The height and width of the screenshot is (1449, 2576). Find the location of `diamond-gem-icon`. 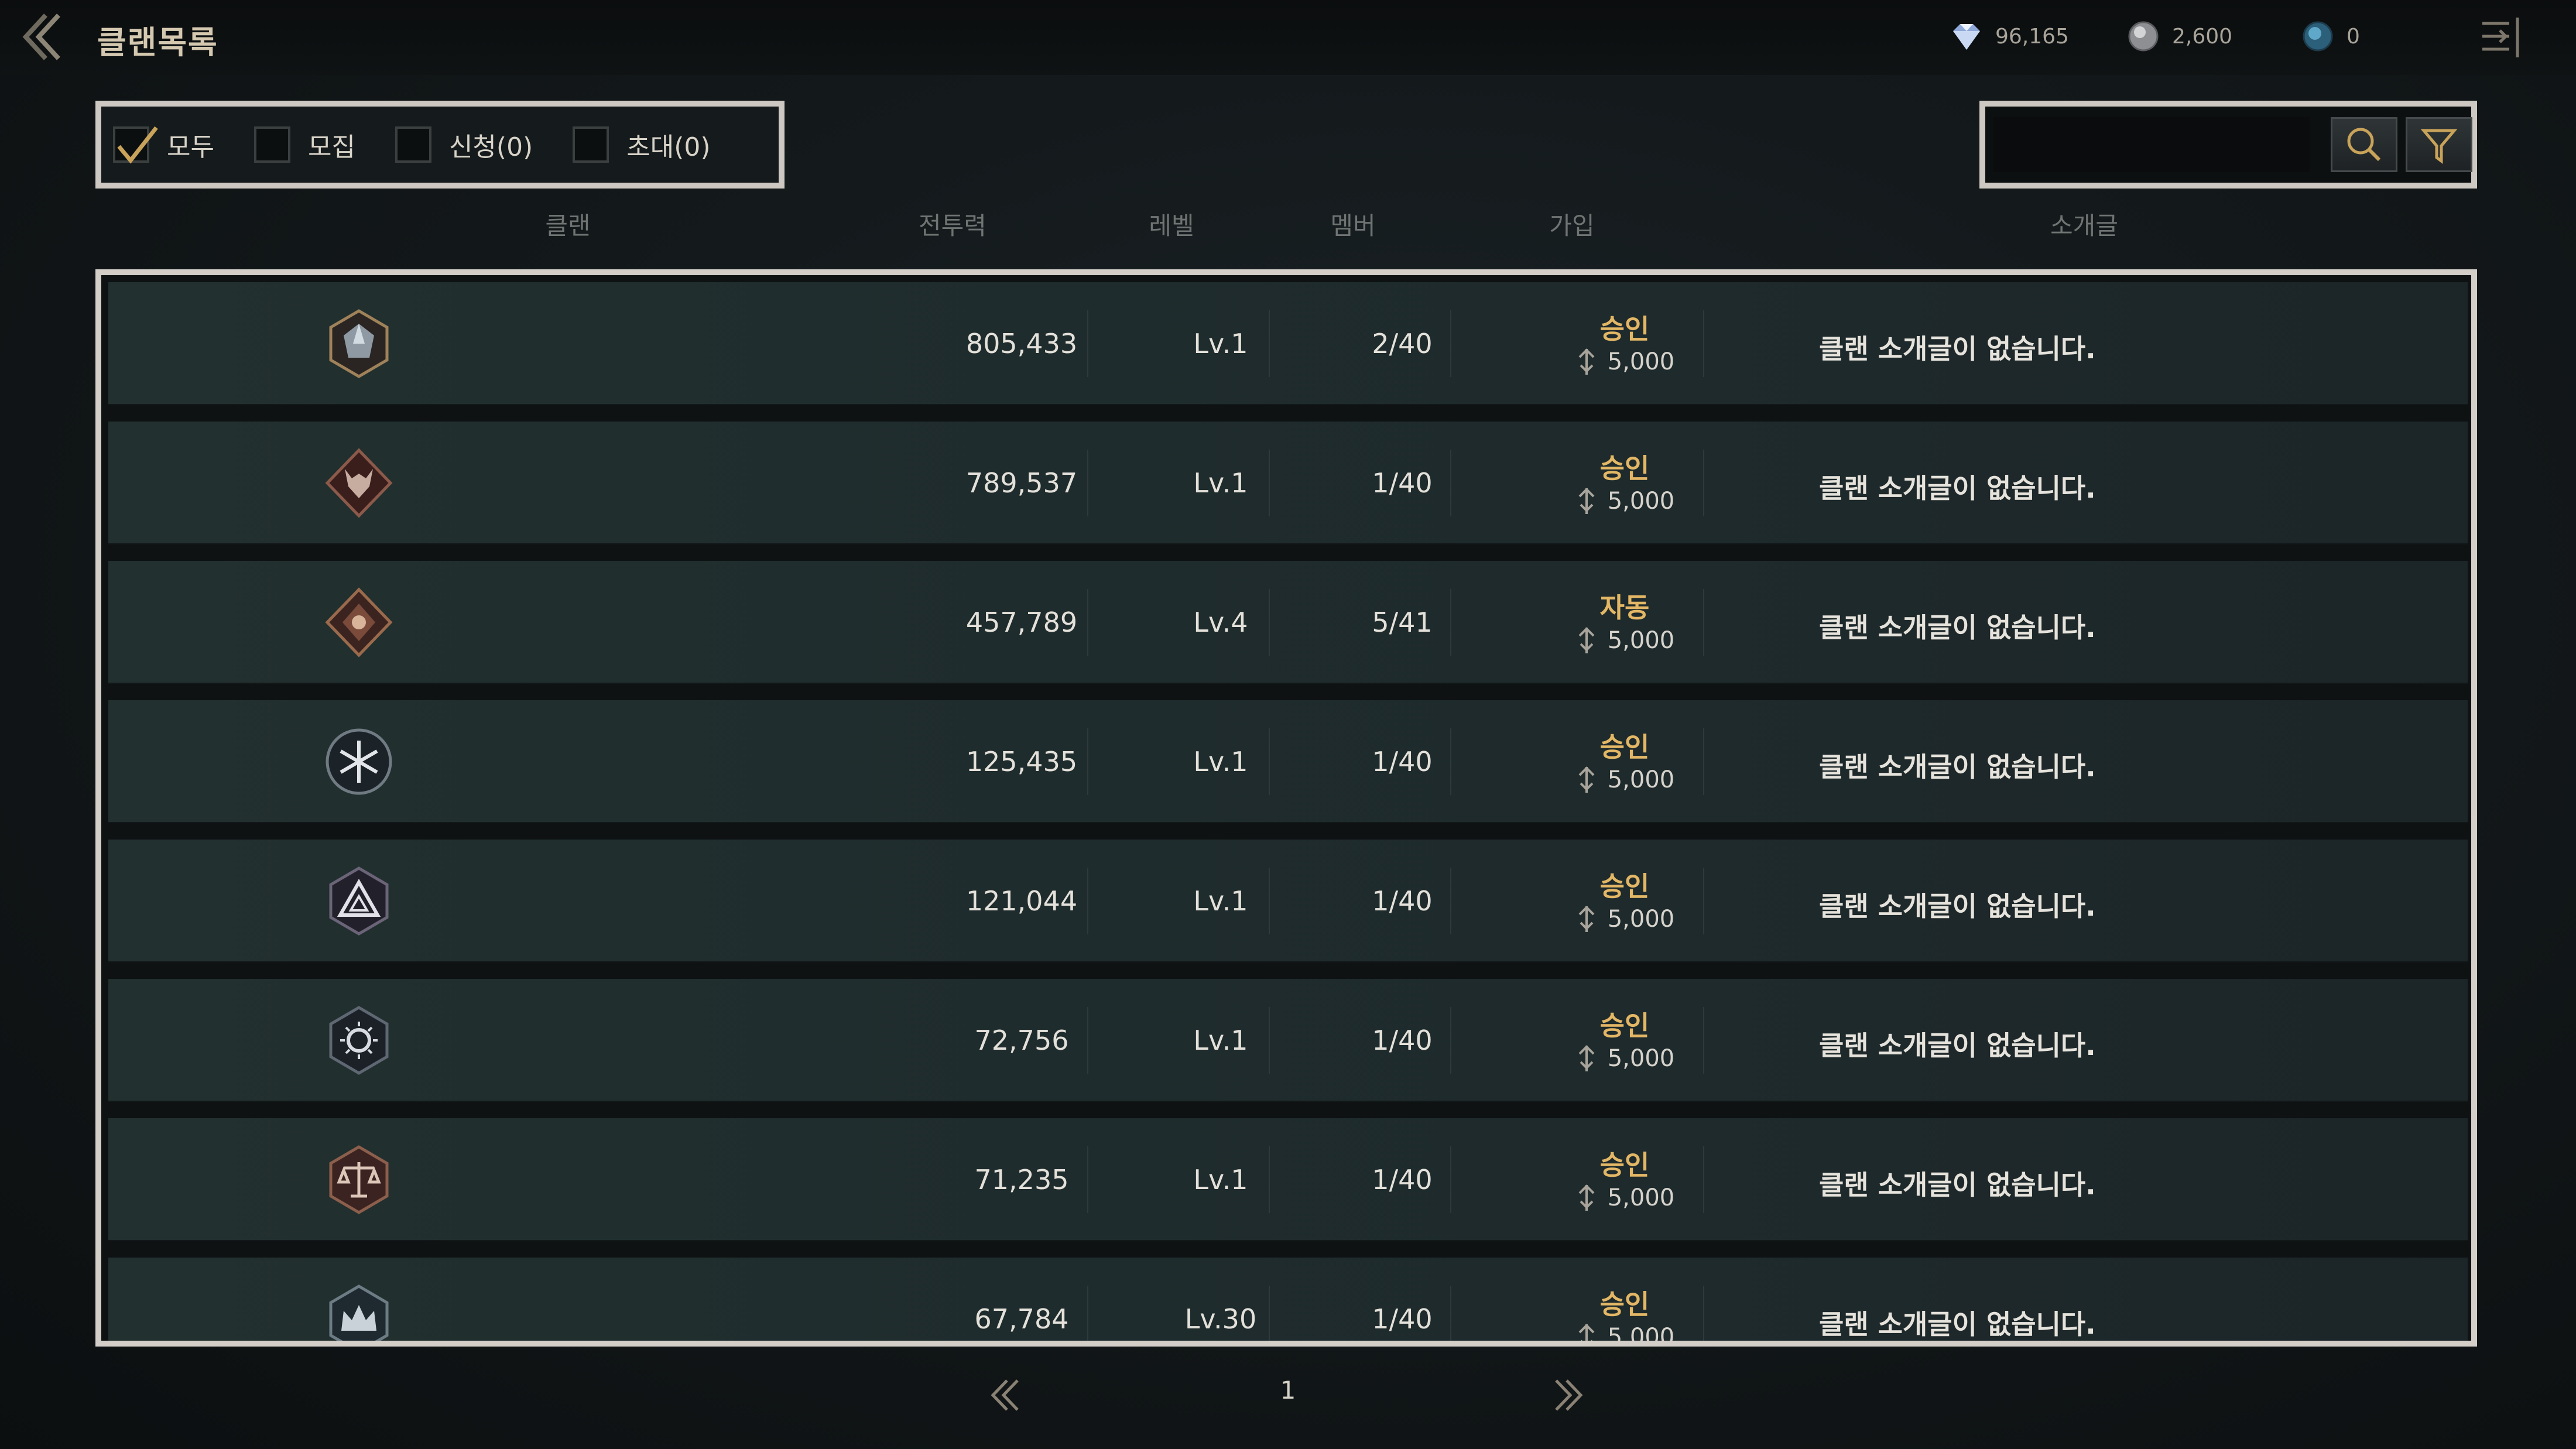

diamond-gem-icon is located at coordinates (1966, 37).